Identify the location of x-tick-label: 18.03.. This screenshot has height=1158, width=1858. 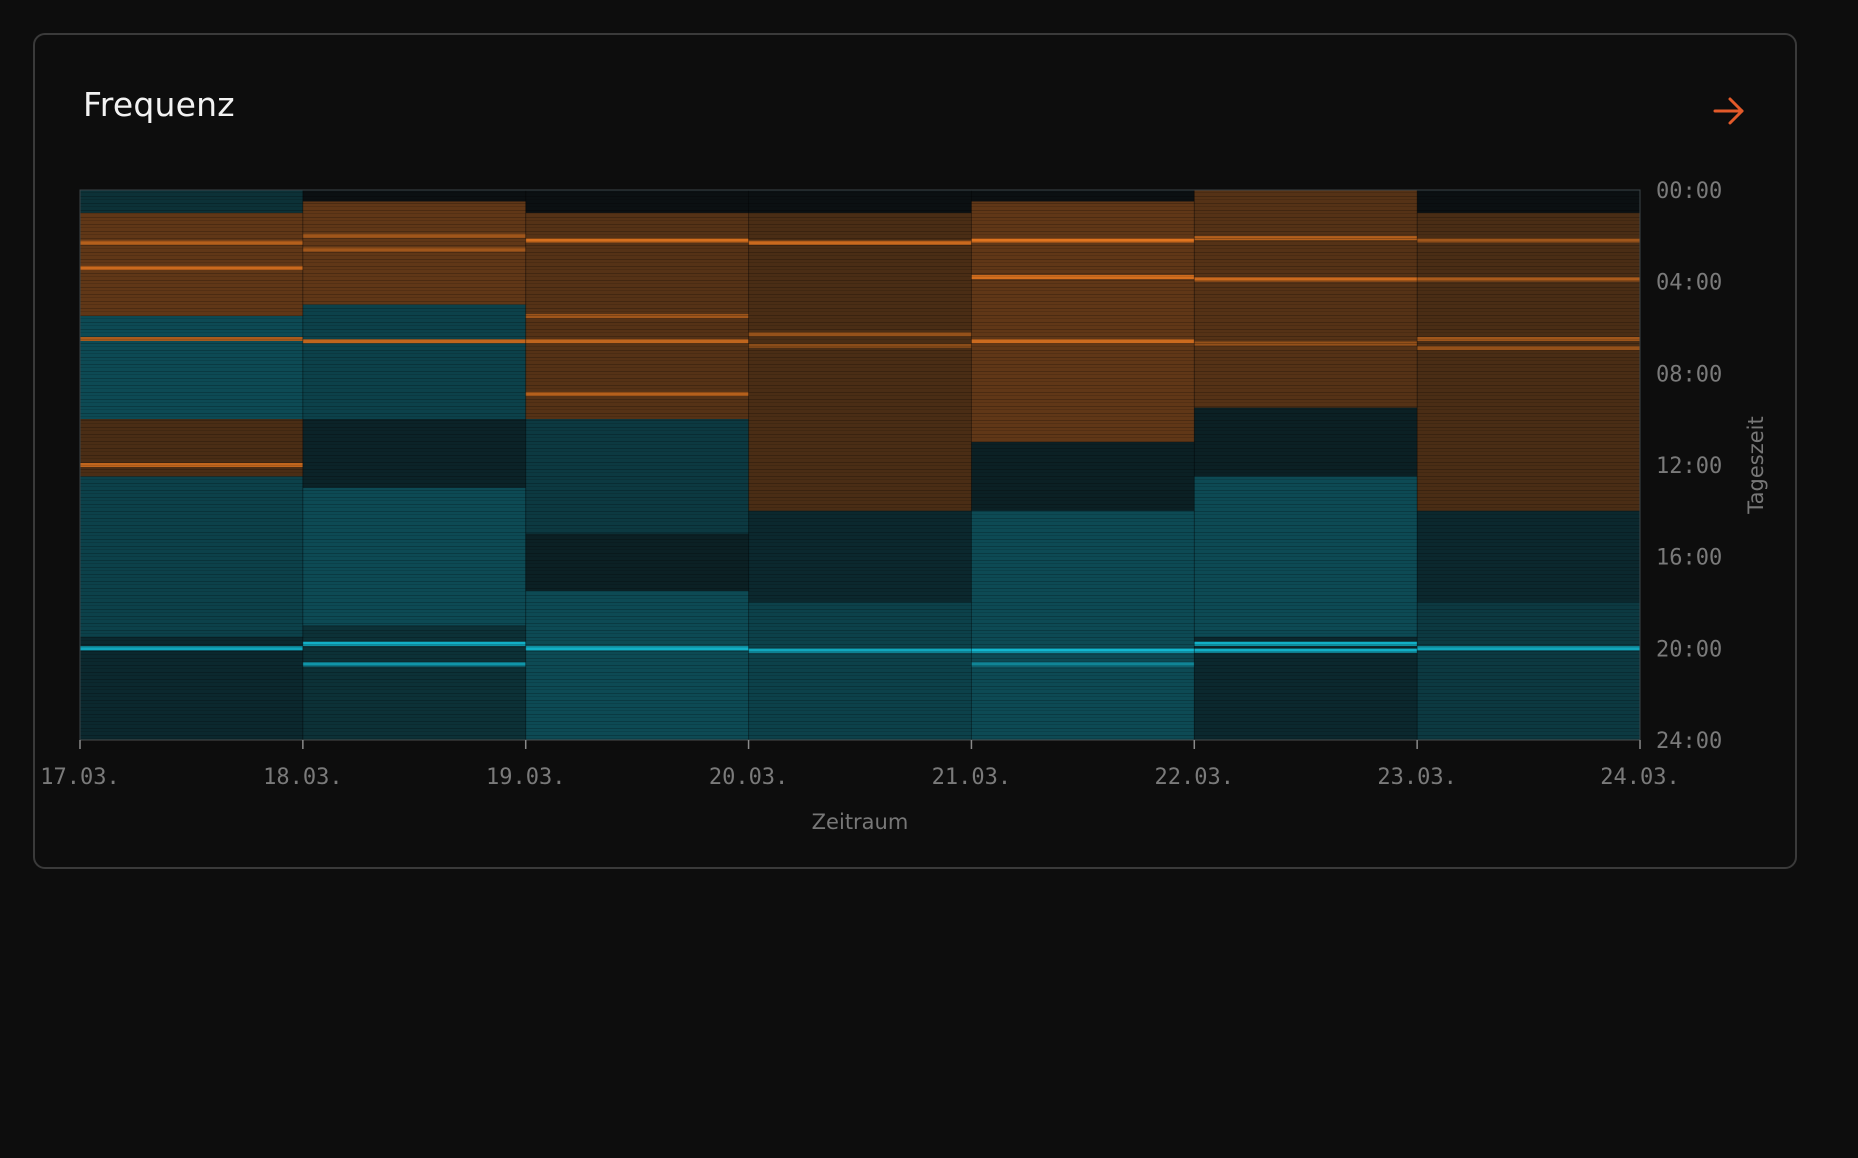
(302, 777).